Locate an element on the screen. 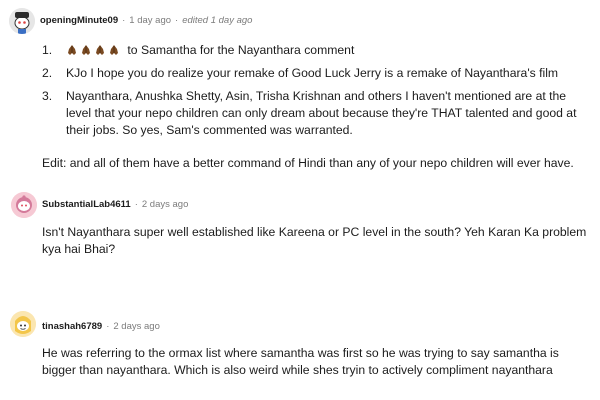  username-link: tinashah6789 is located at coordinates (72, 326).